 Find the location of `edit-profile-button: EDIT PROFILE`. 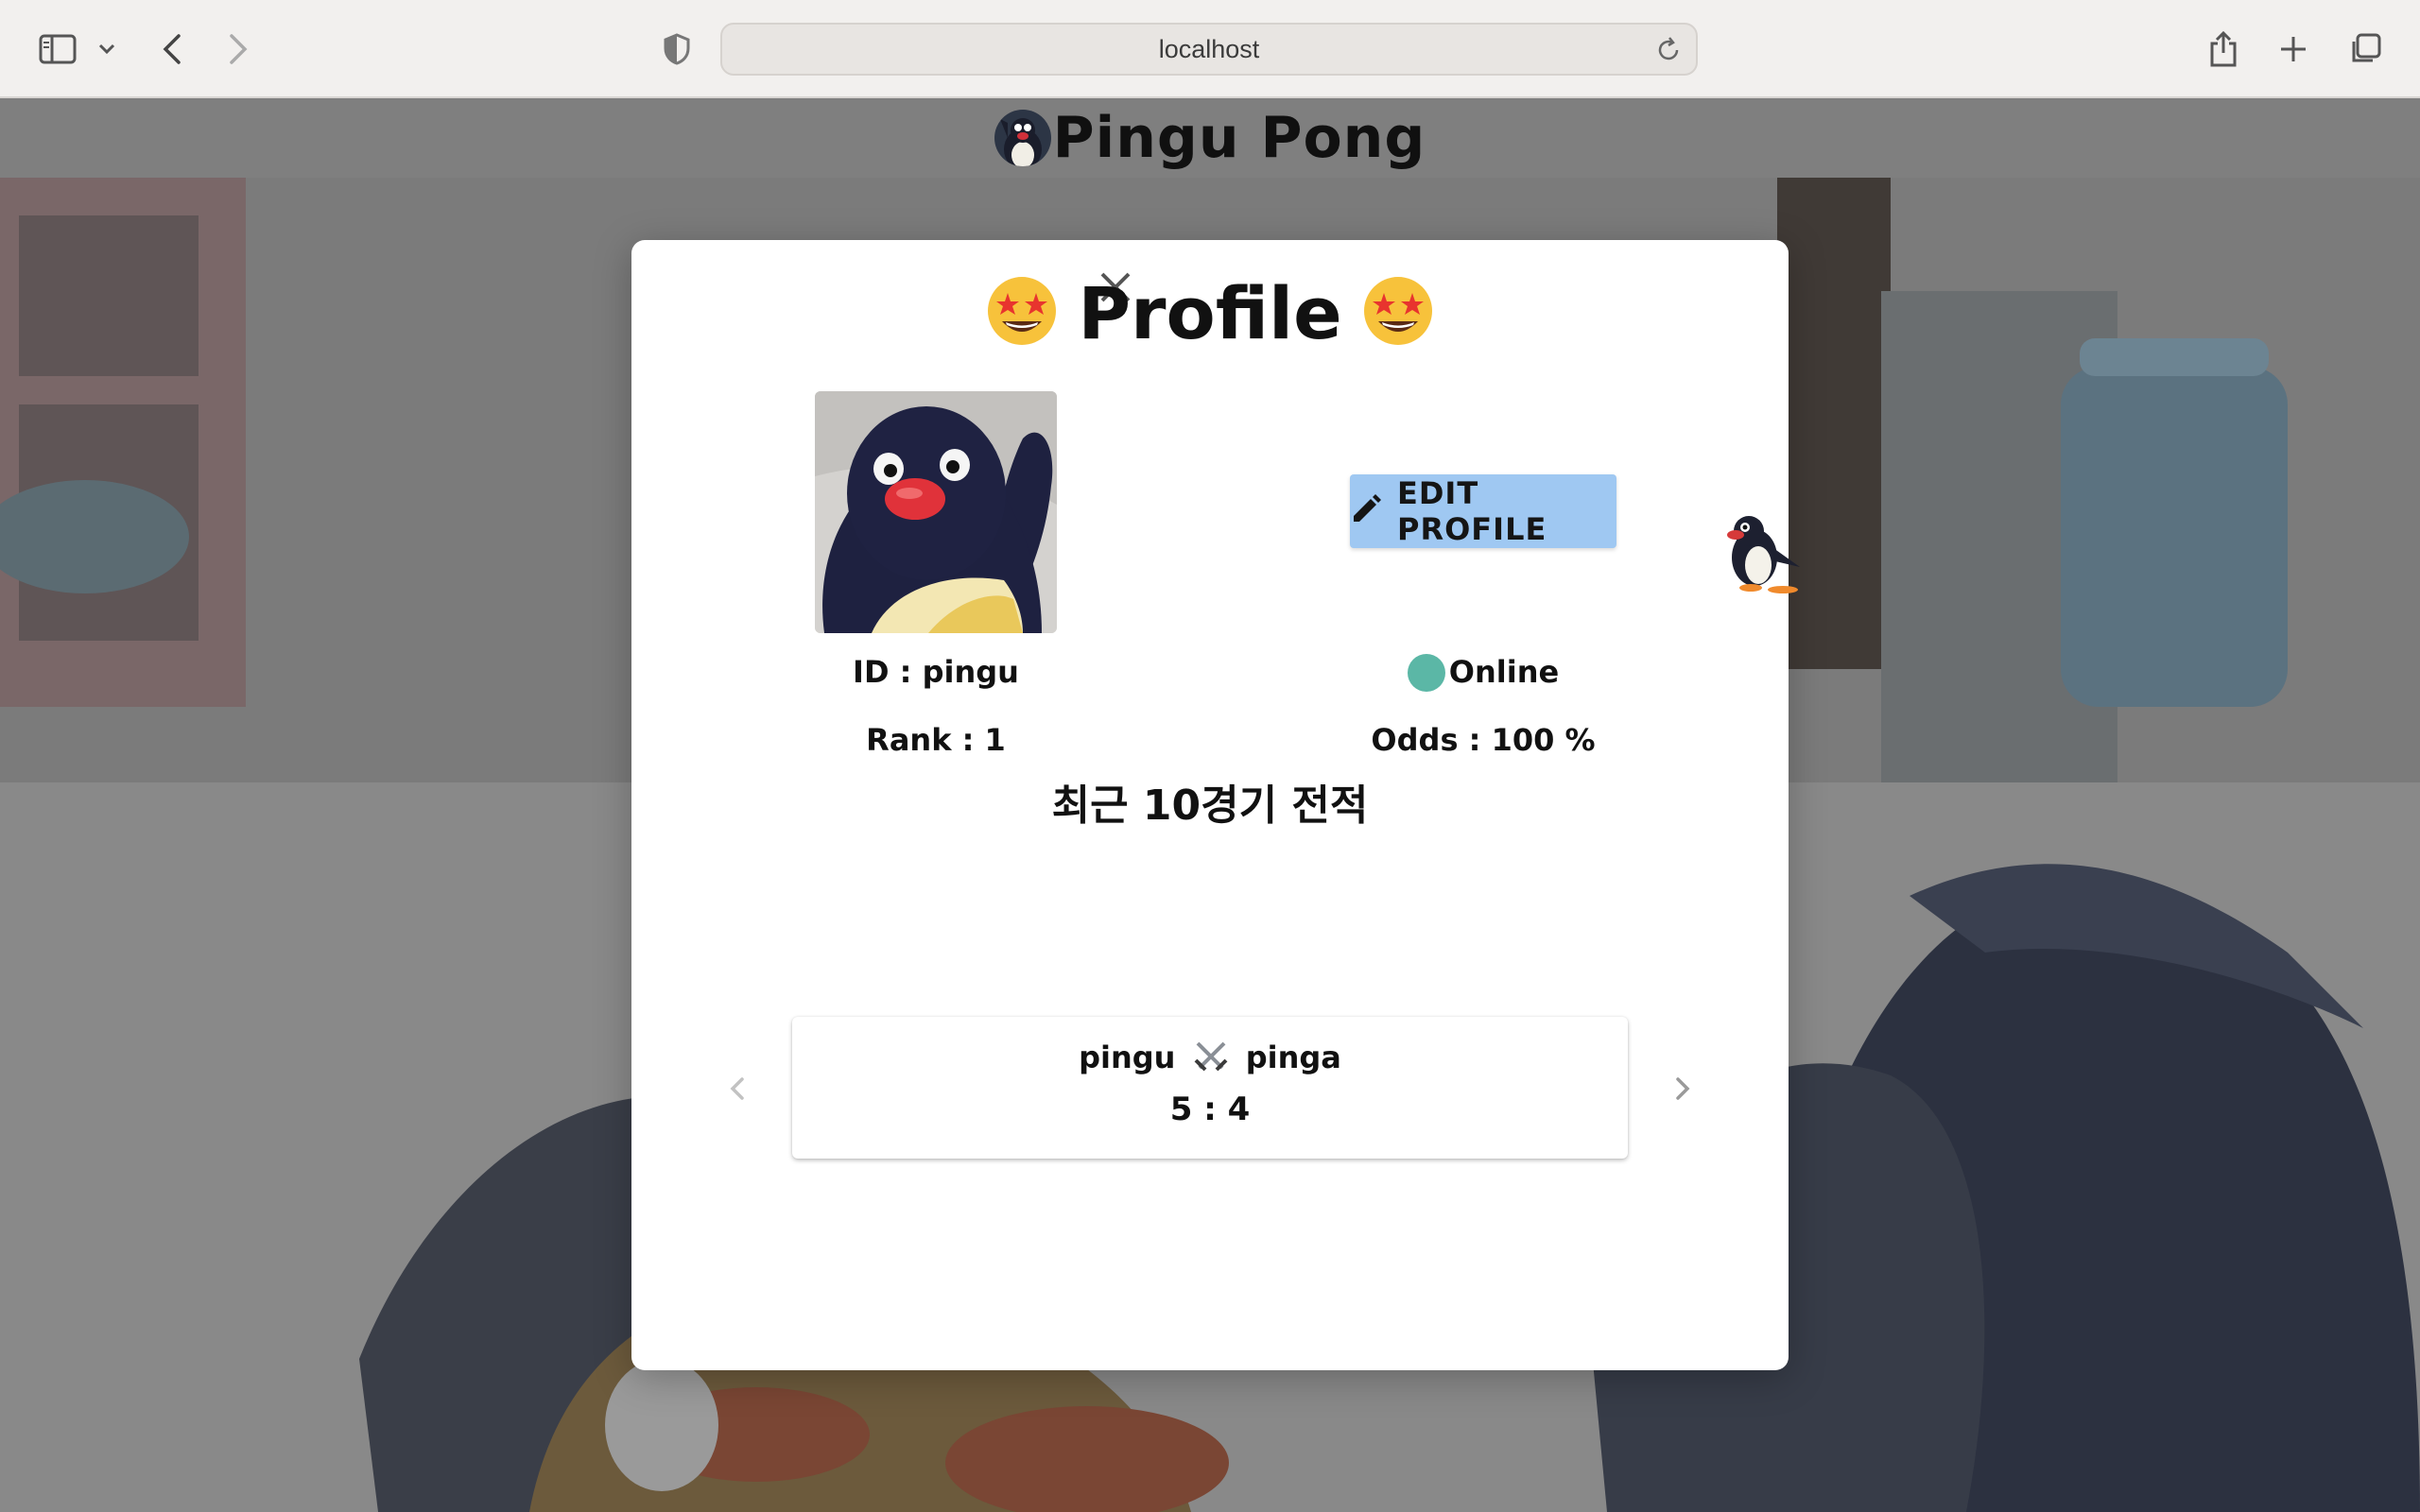

edit-profile-button: EDIT PROFILE is located at coordinates (1483, 511).